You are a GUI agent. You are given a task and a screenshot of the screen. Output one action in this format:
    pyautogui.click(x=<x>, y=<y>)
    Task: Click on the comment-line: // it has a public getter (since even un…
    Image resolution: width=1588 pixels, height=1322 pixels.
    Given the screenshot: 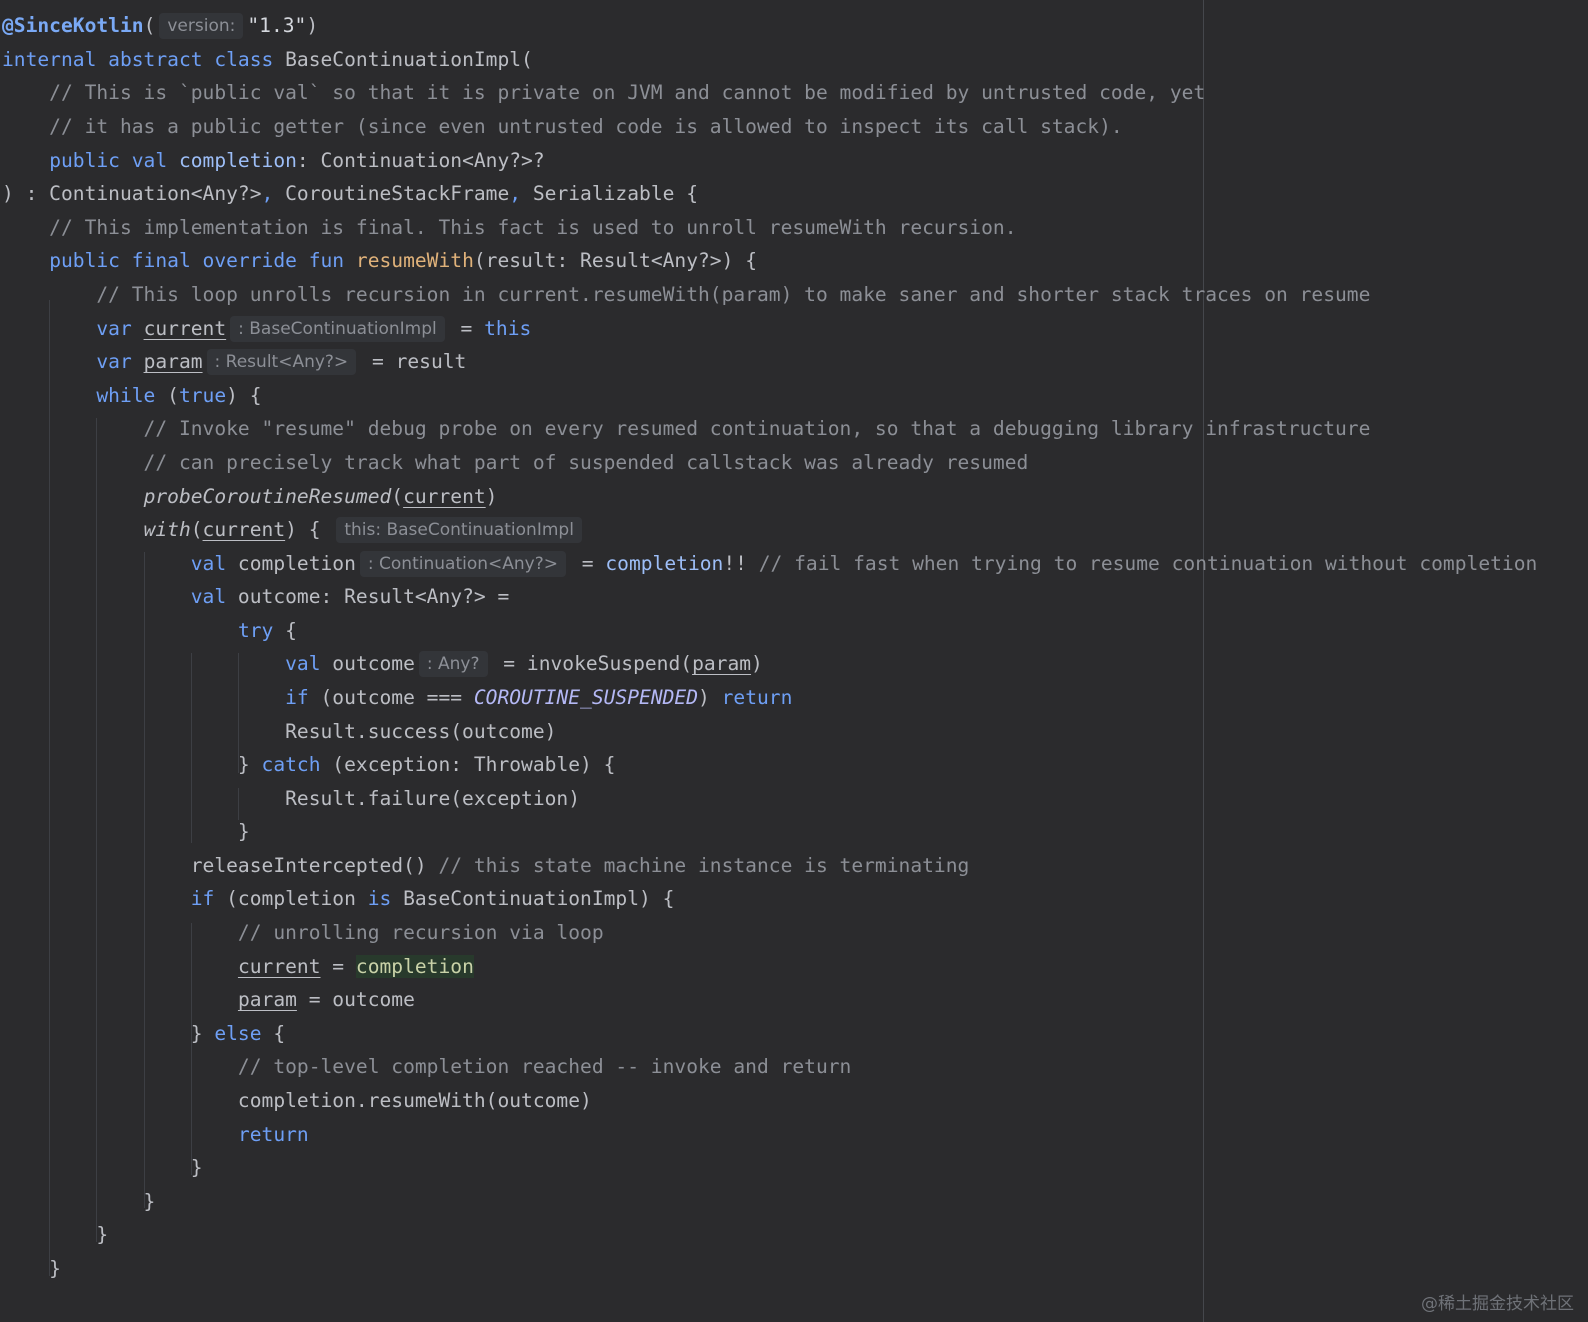 What is the action you would take?
    pyautogui.click(x=562, y=126)
    